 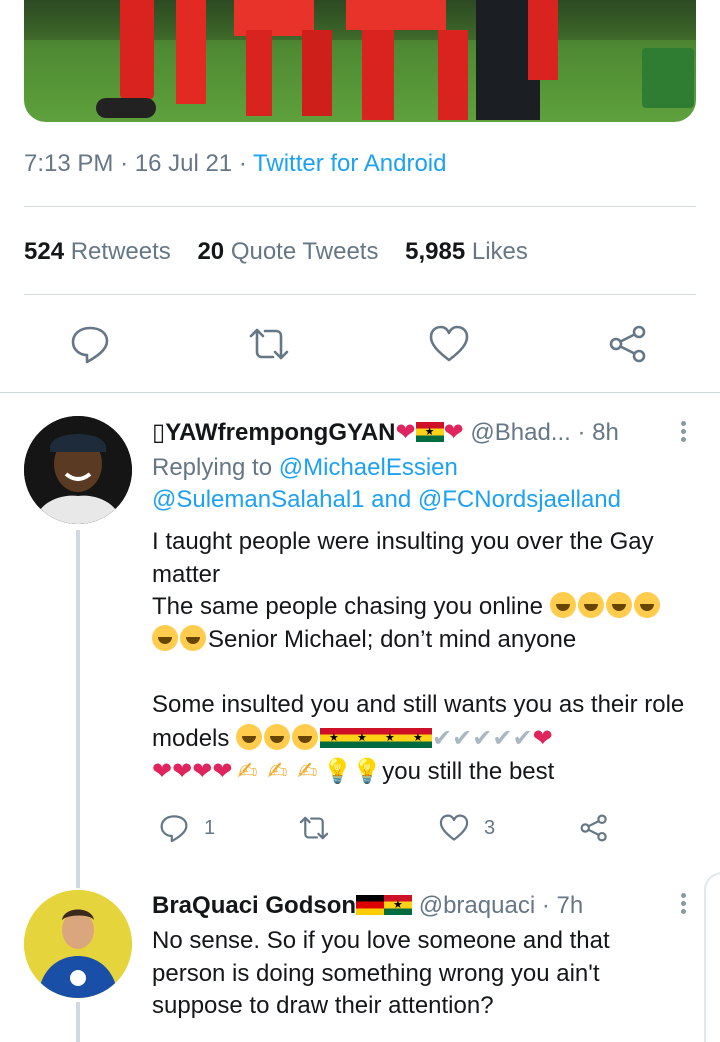 What do you see at coordinates (396, 15) in the screenshot?
I see `media-player-shorts` at bounding box center [396, 15].